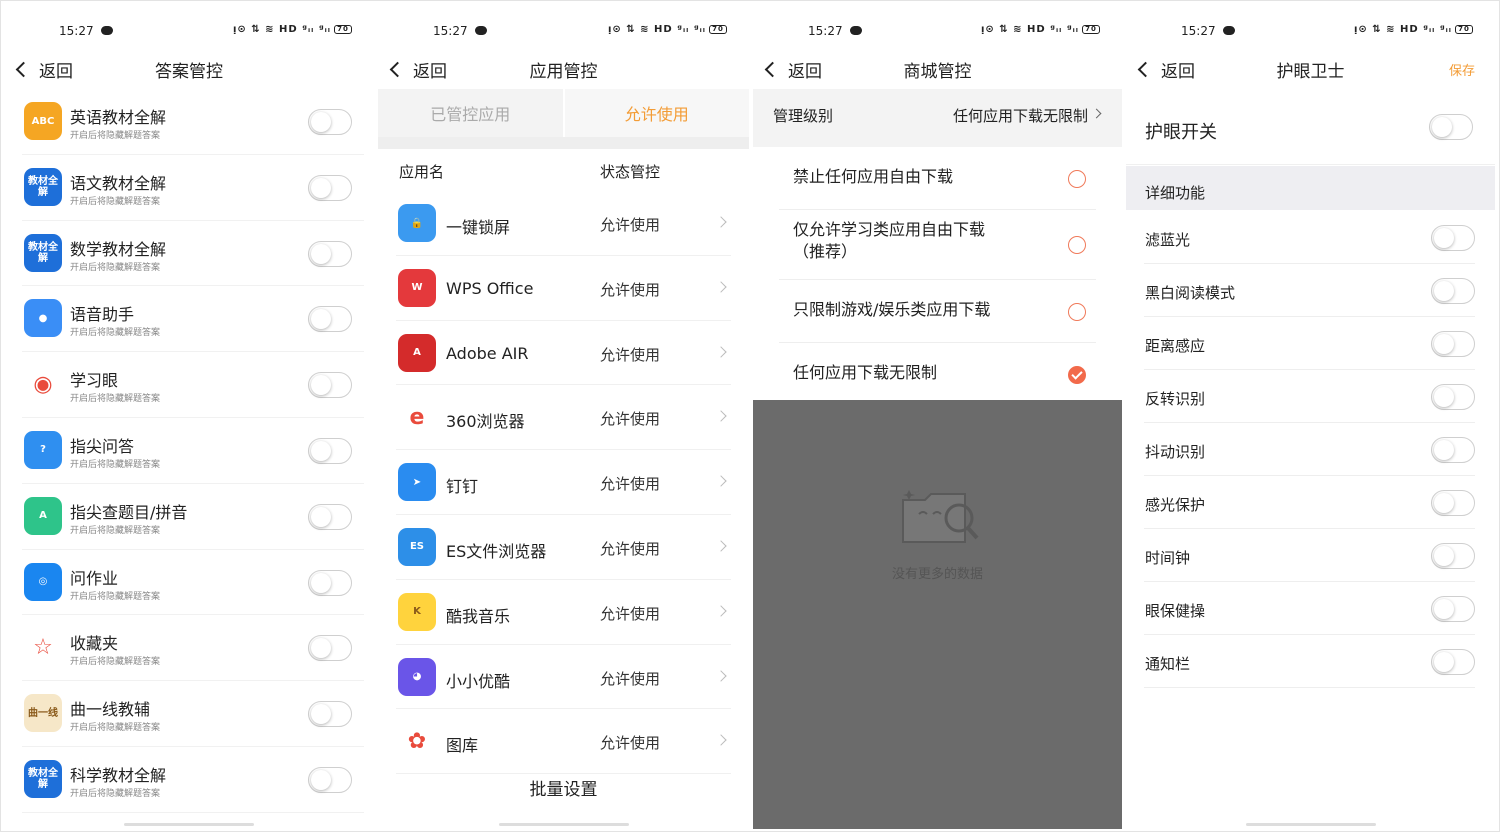 This screenshot has height=832, width=1500. Describe the element at coordinates (937, 245) in the screenshot. I see `download-option: 仅允许学习类应用自由下载 （推荐）` at that location.